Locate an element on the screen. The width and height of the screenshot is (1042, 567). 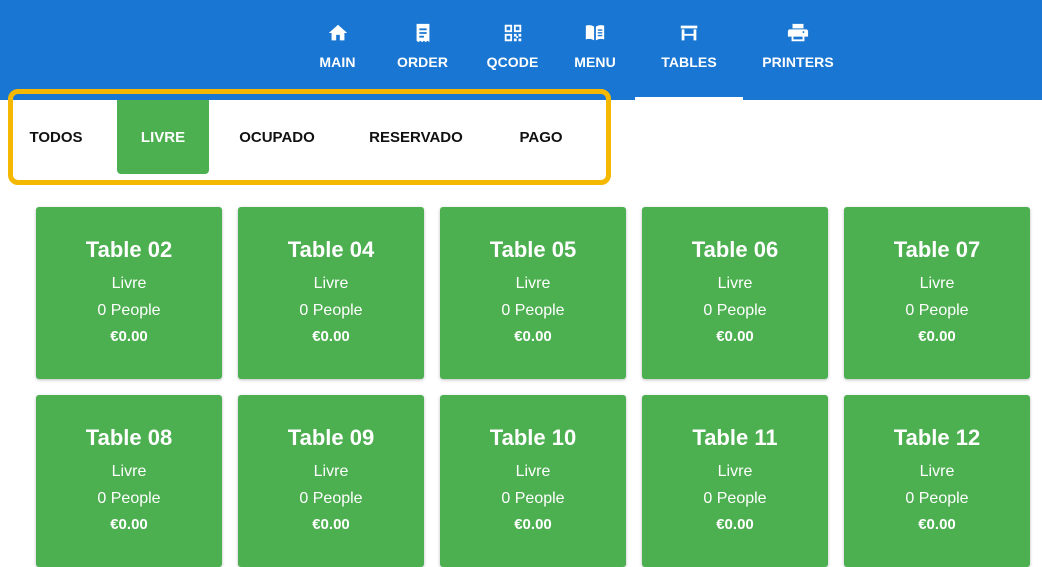
table-card: Table 06 Livre 0 People €0.00 is located at coordinates (735, 293).